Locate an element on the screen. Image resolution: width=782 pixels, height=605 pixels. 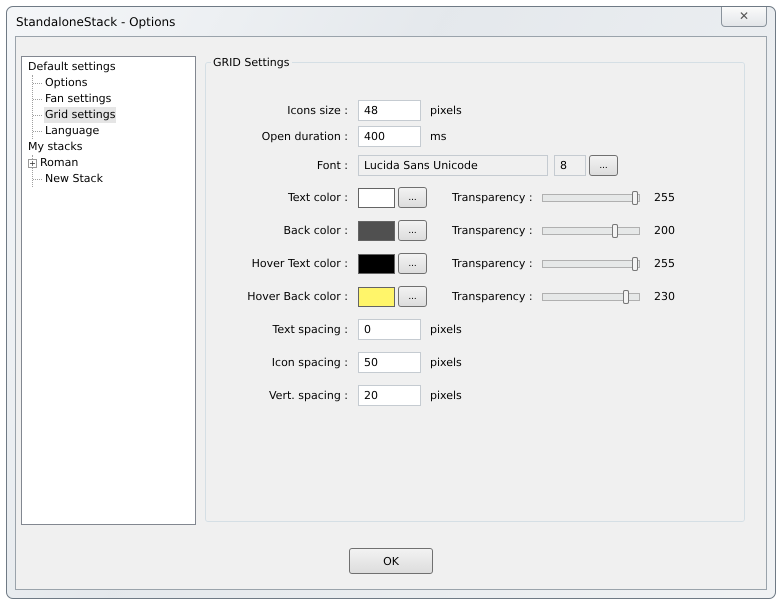
input-field: 48 is located at coordinates (389, 110).